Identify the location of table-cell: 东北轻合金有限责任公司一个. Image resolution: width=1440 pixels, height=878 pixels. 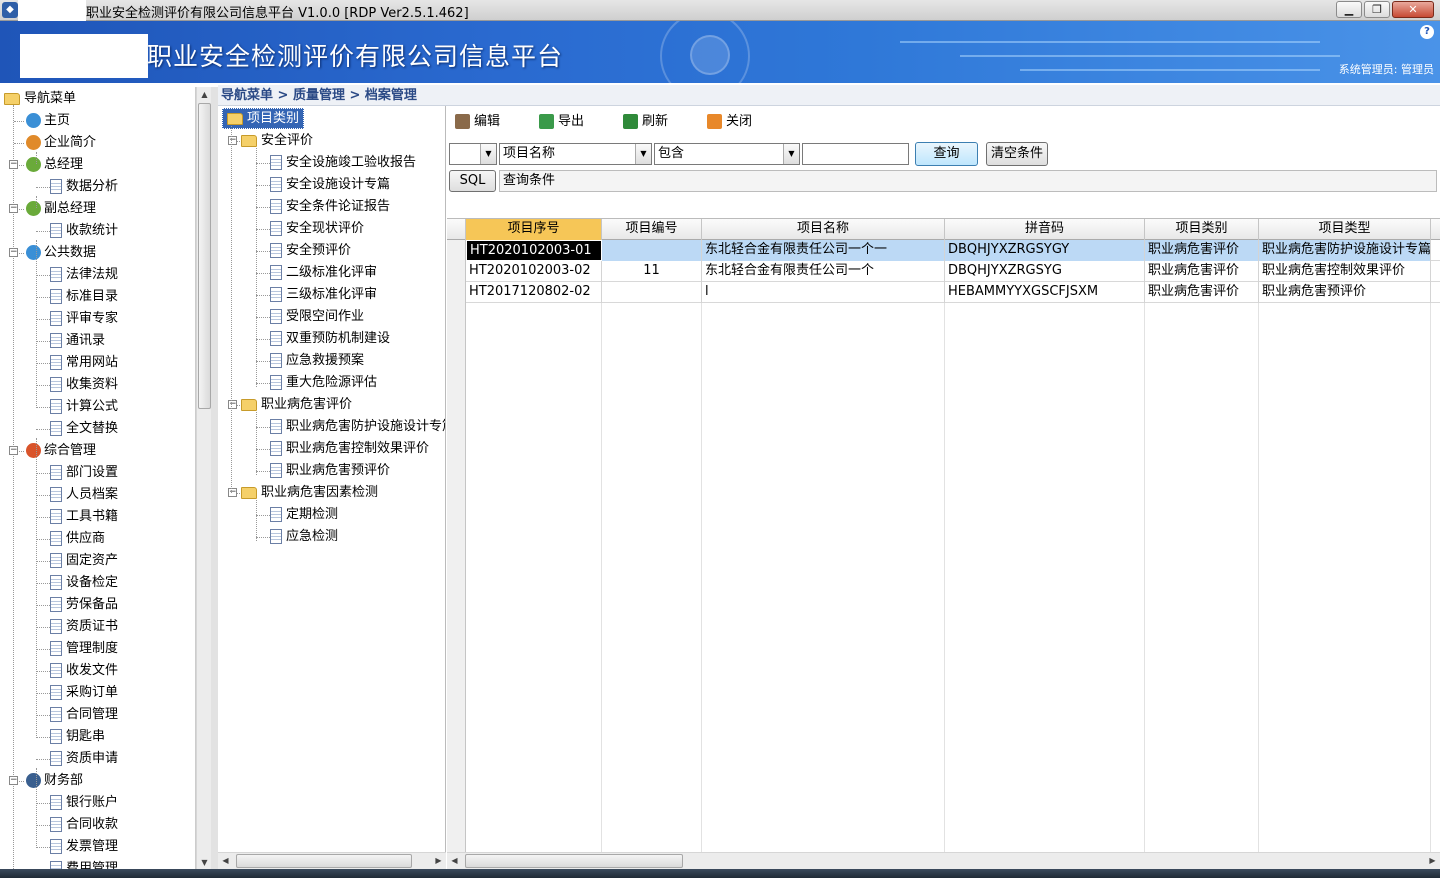
(823, 271).